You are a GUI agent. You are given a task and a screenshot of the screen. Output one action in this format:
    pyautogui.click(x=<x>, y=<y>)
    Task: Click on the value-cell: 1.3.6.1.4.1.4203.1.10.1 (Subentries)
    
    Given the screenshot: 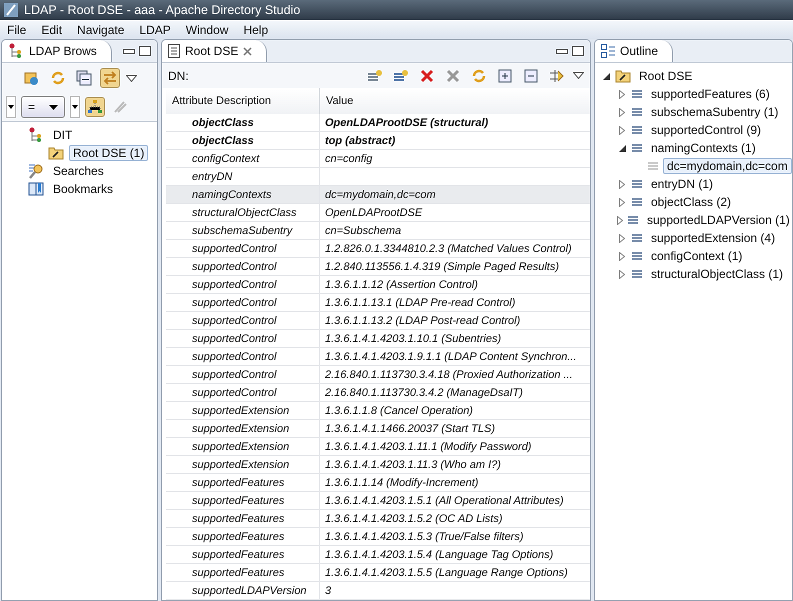 What is the action you would take?
    pyautogui.click(x=455, y=339)
    